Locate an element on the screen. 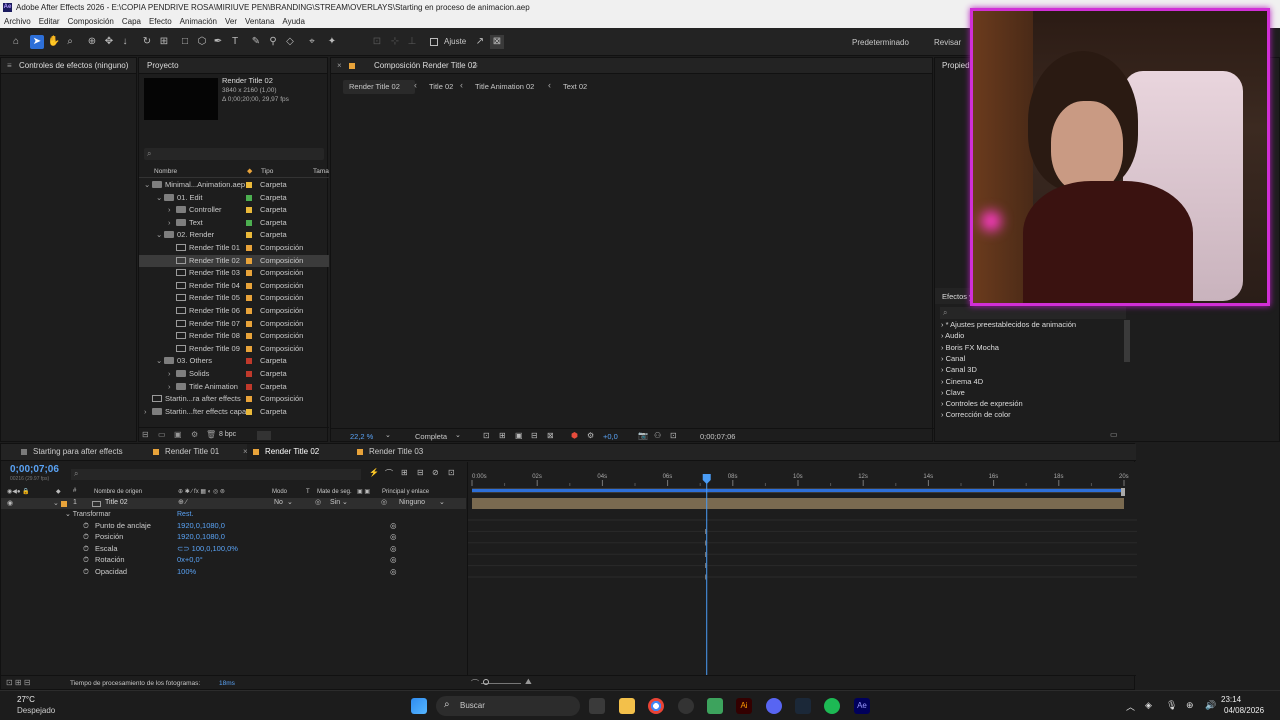  settings-icon: ⚙ is located at coordinates (194, 434).